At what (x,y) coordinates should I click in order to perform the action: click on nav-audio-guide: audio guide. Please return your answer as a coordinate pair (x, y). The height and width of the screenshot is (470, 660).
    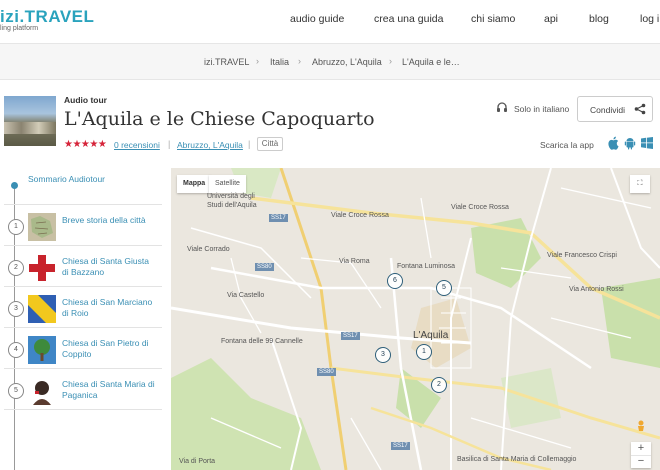
    Looking at the image, I should click on (317, 19).